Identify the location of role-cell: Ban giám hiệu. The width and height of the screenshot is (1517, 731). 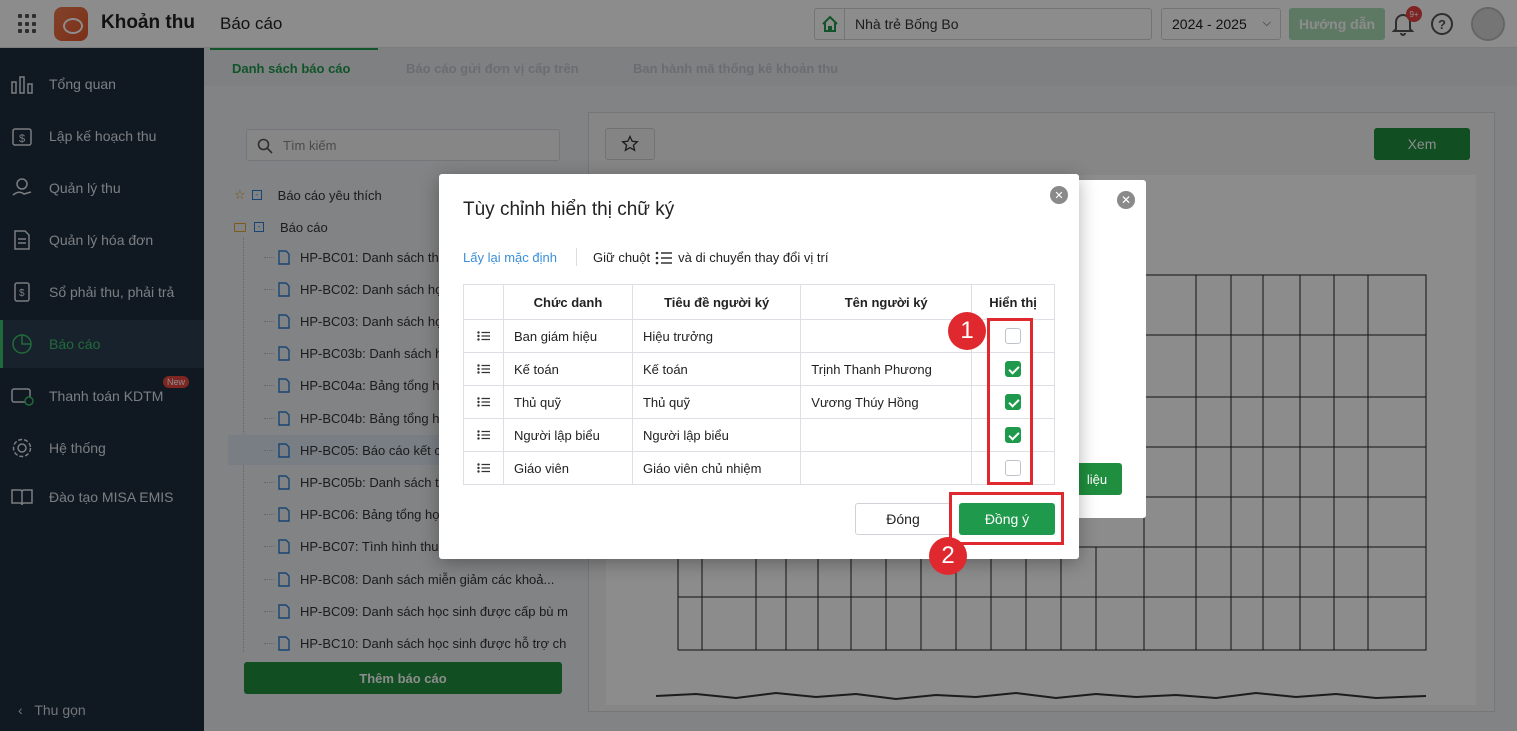
(568, 336).